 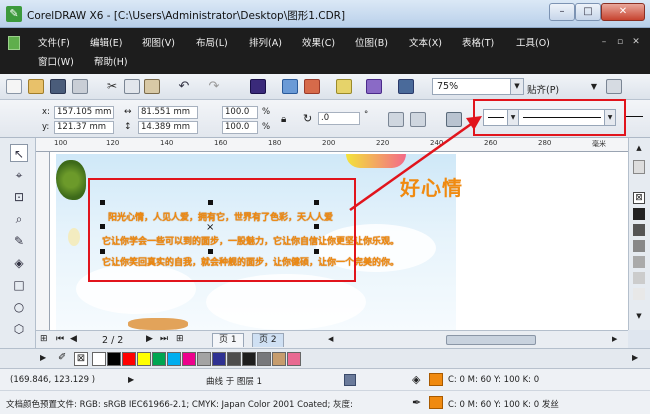 I want to click on shape-tool-icon: ⌖, so click(x=19, y=175).